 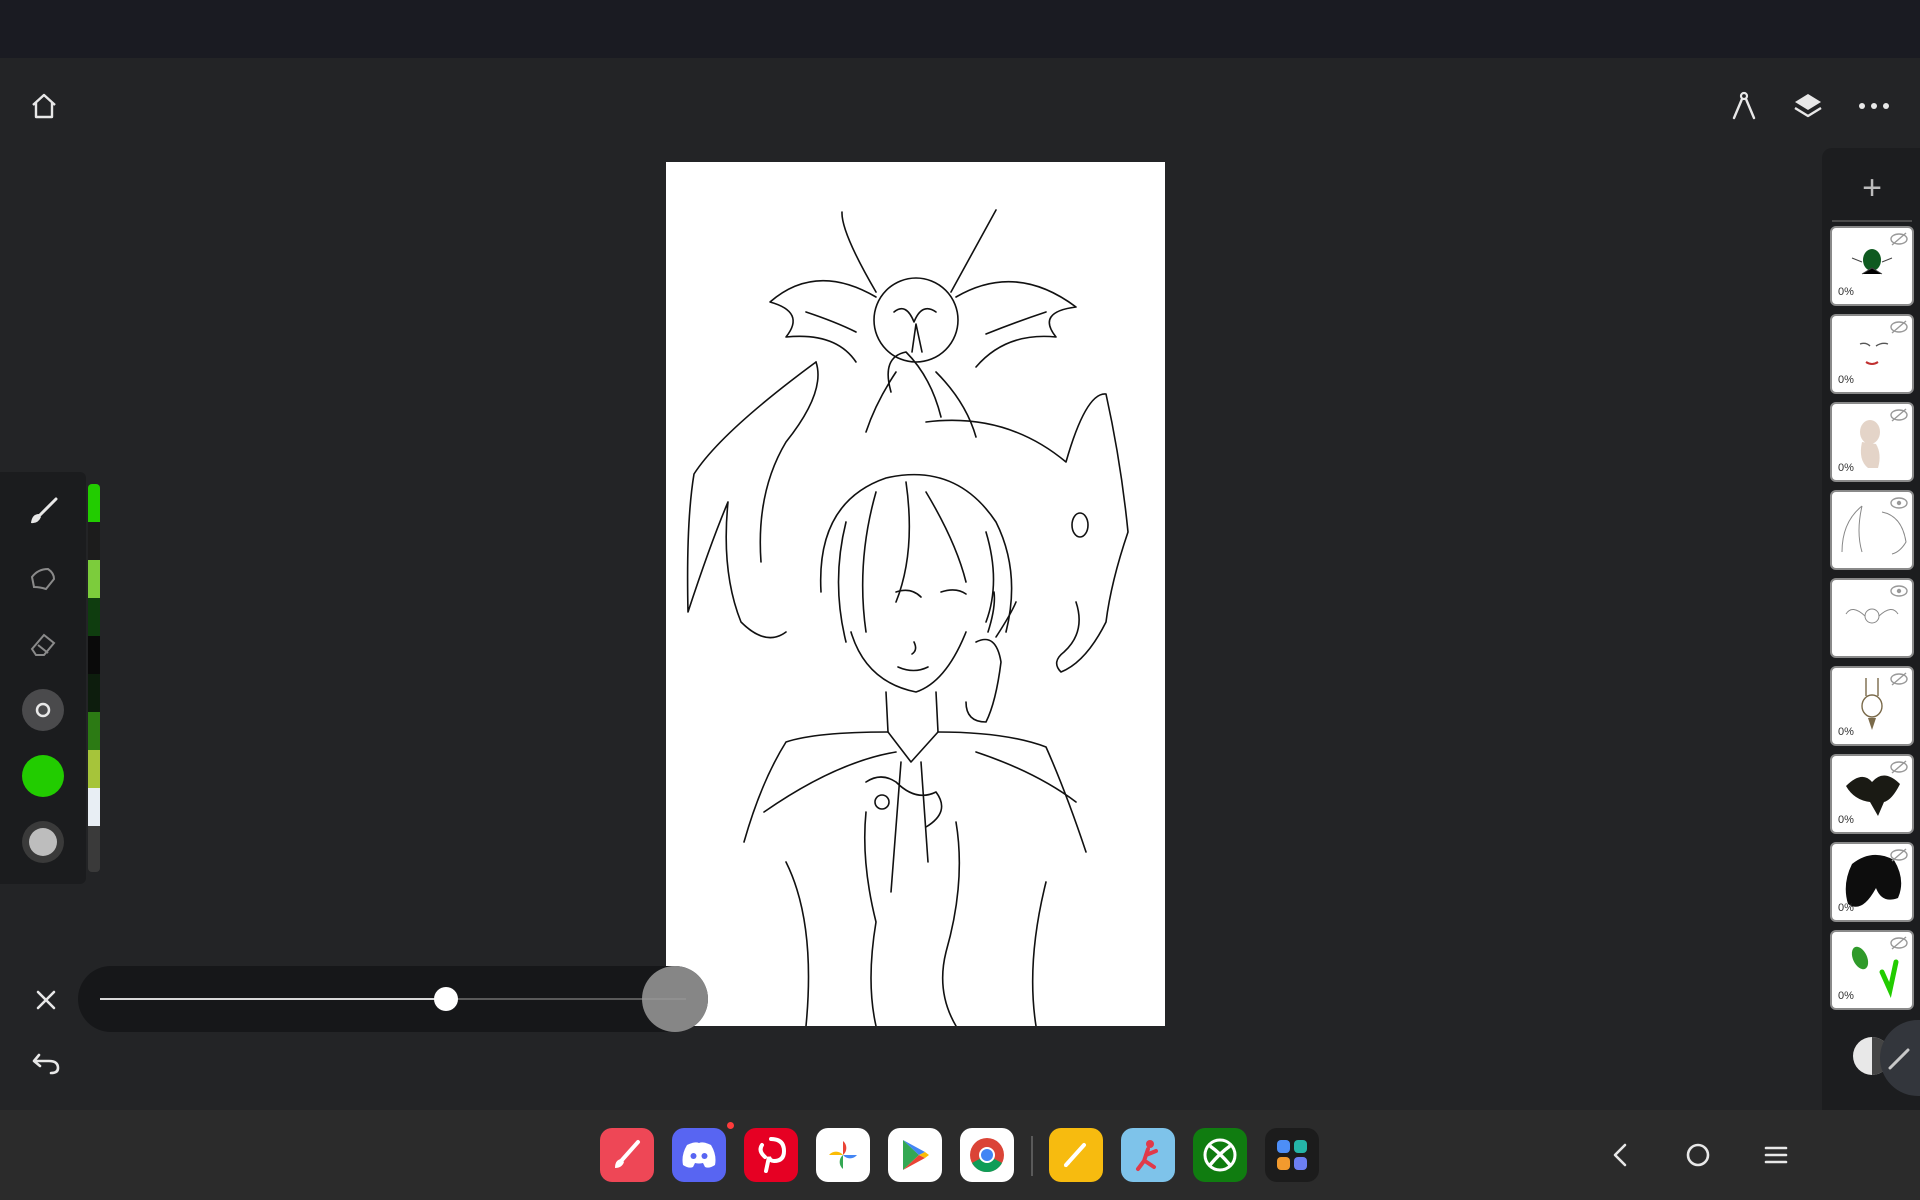 What do you see at coordinates (46, 1064) in the screenshot?
I see `undo-icon` at bounding box center [46, 1064].